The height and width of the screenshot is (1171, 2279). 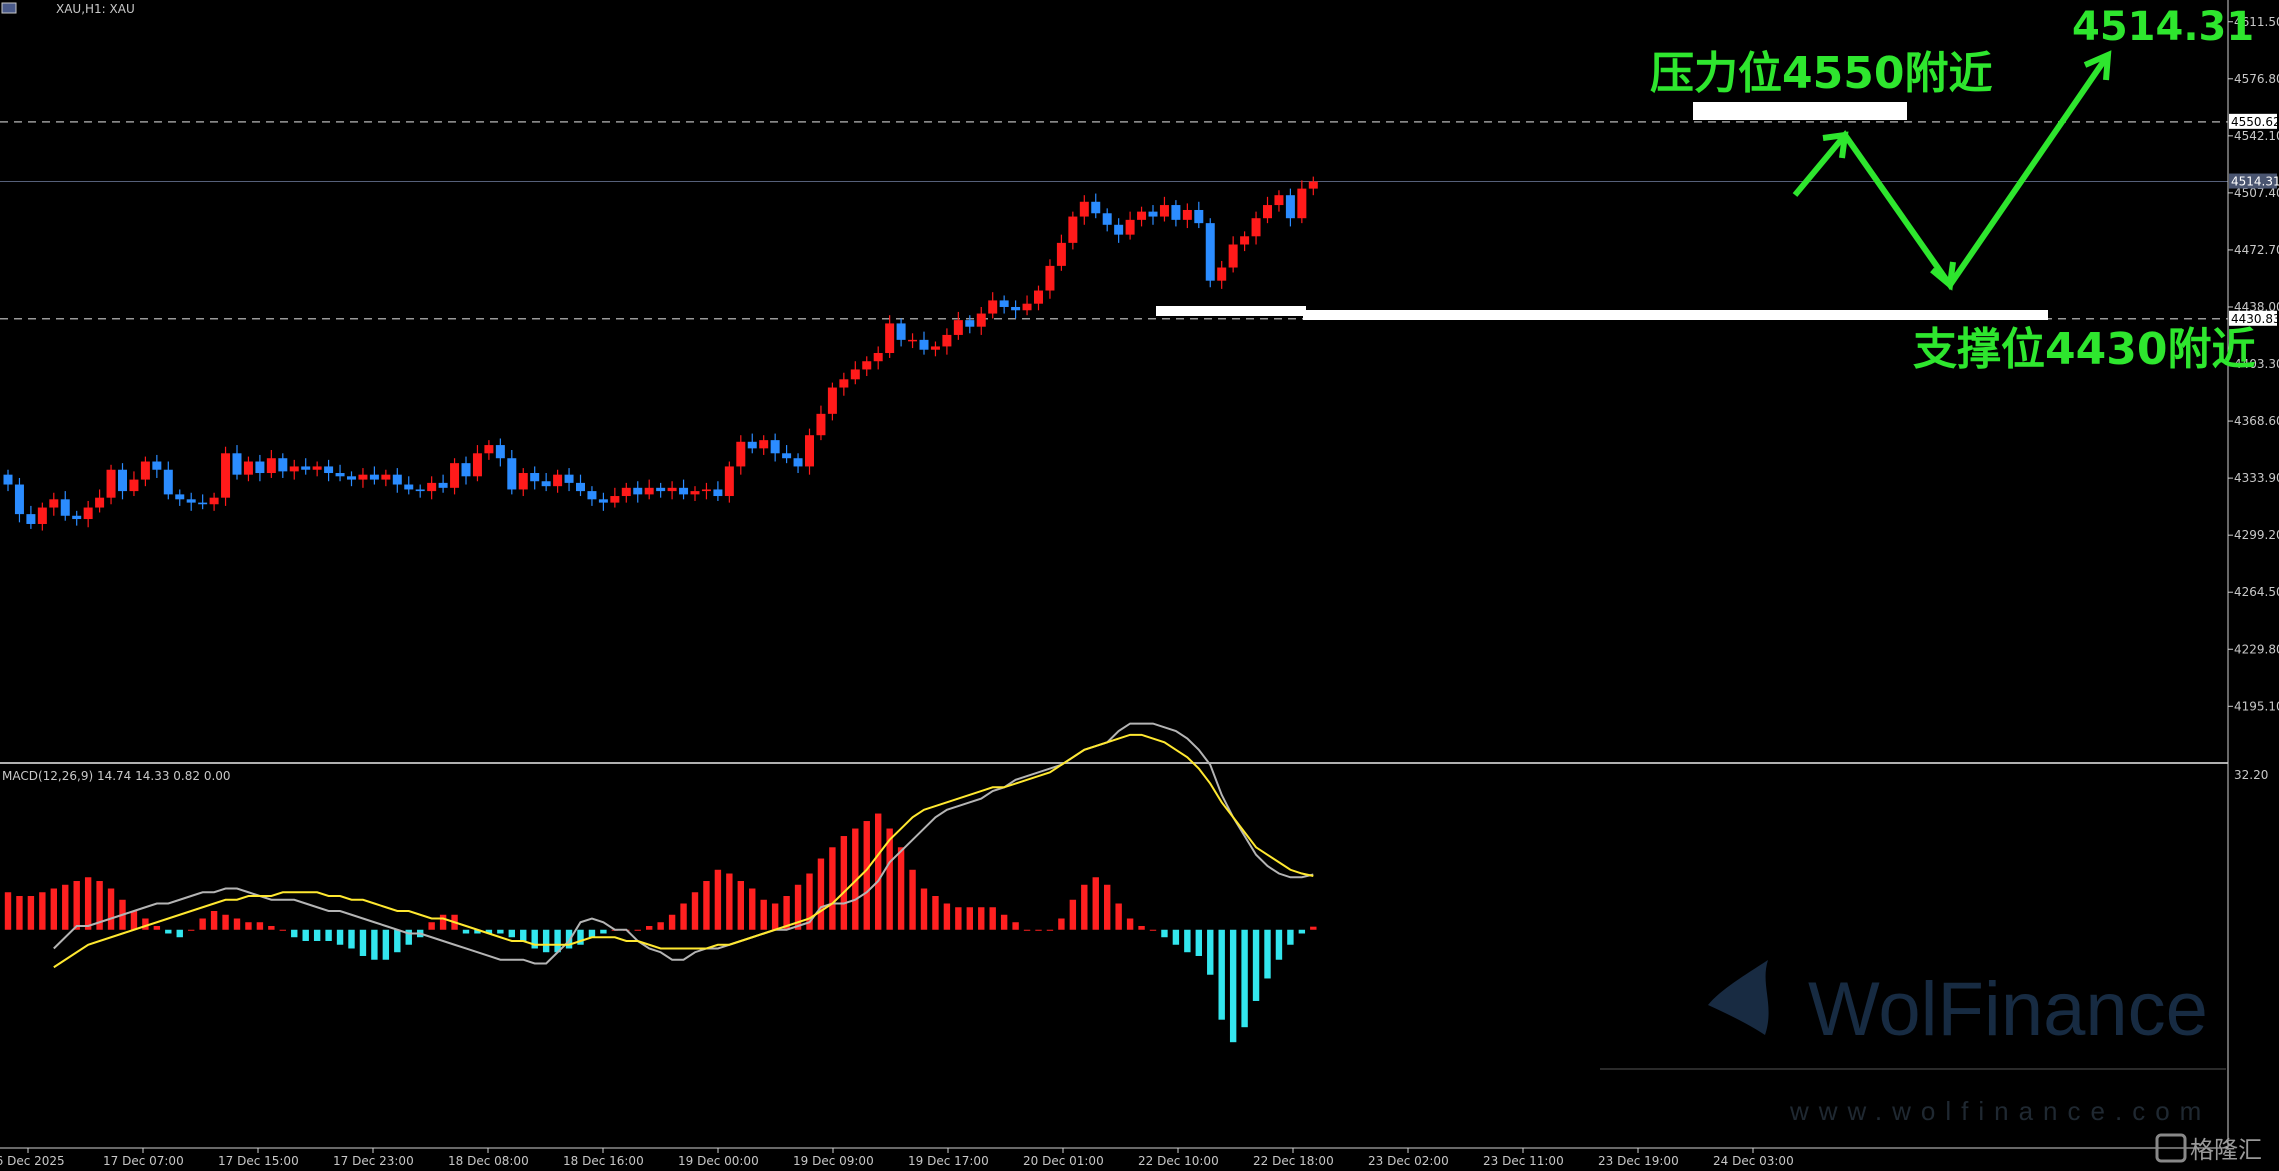 I want to click on current-price-annotation: 4514.31, so click(x=2163, y=27).